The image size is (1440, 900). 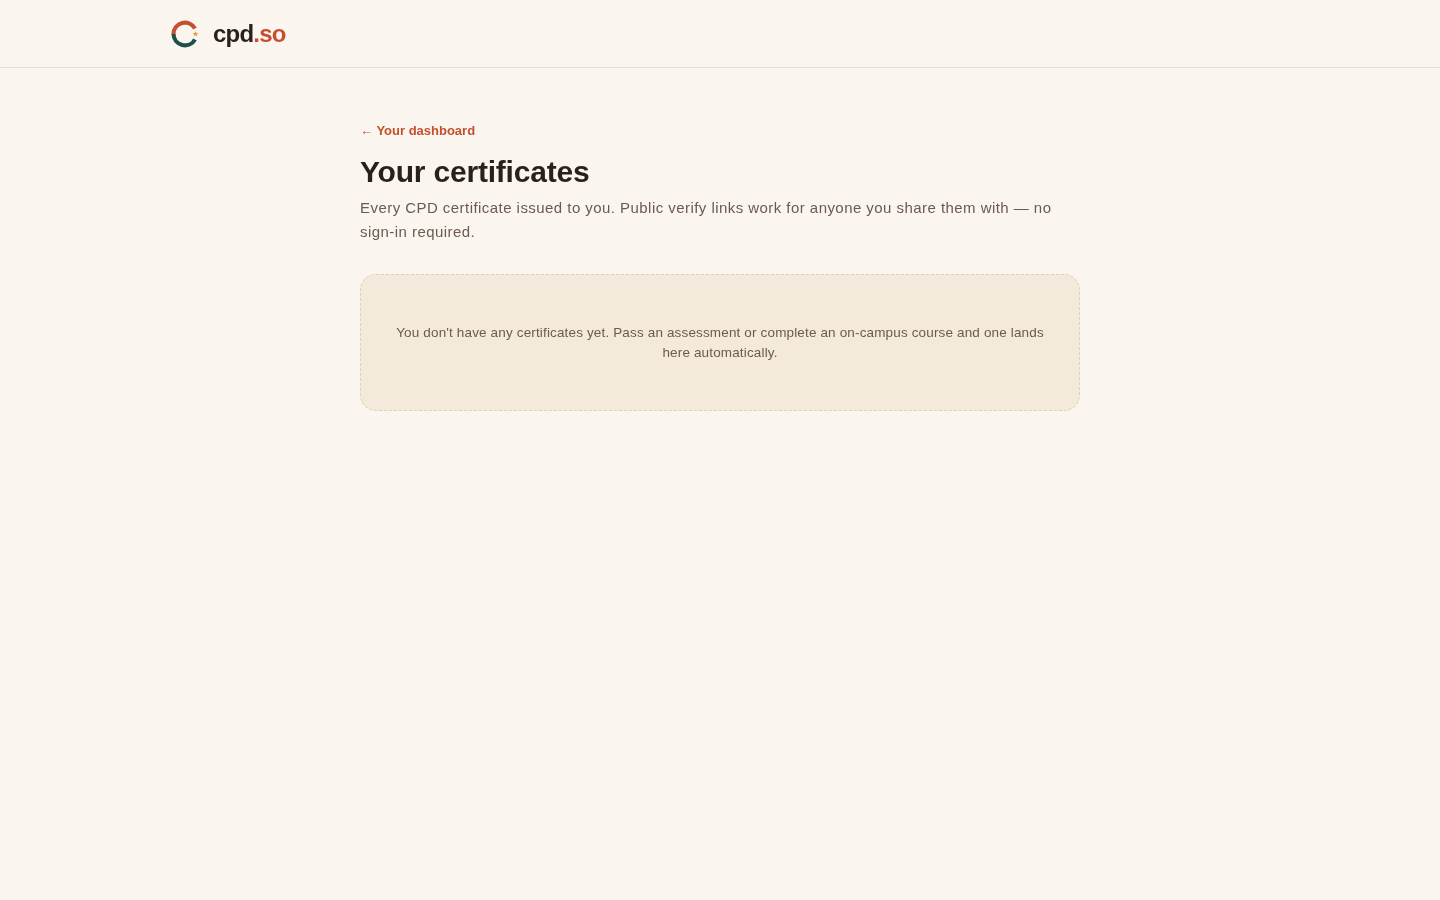 What do you see at coordinates (249, 33) in the screenshot?
I see `logo-wordmark: cpd.so` at bounding box center [249, 33].